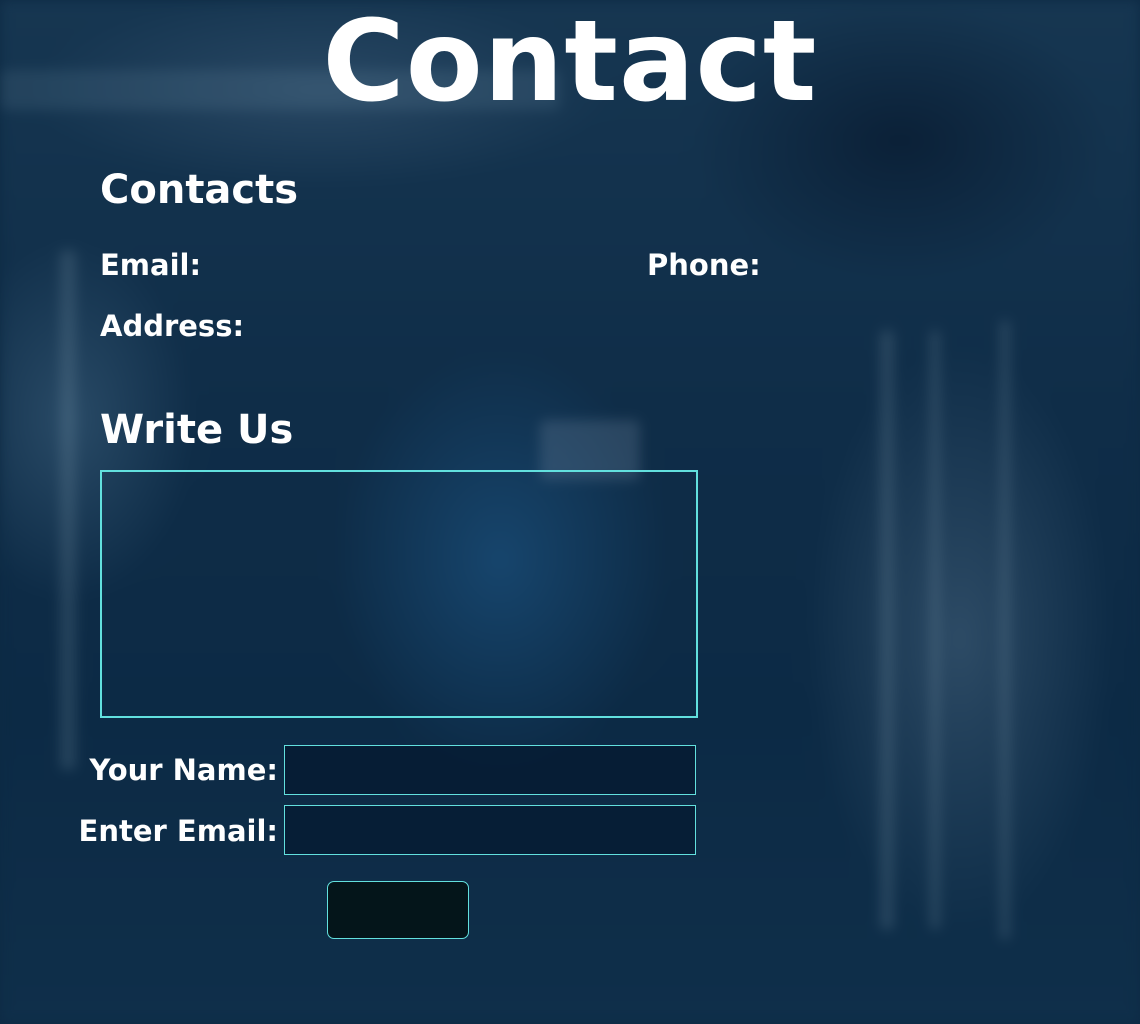 This screenshot has width=1140, height=1024. Describe the element at coordinates (399, 594) in the screenshot. I see `message-textarea` at that location.